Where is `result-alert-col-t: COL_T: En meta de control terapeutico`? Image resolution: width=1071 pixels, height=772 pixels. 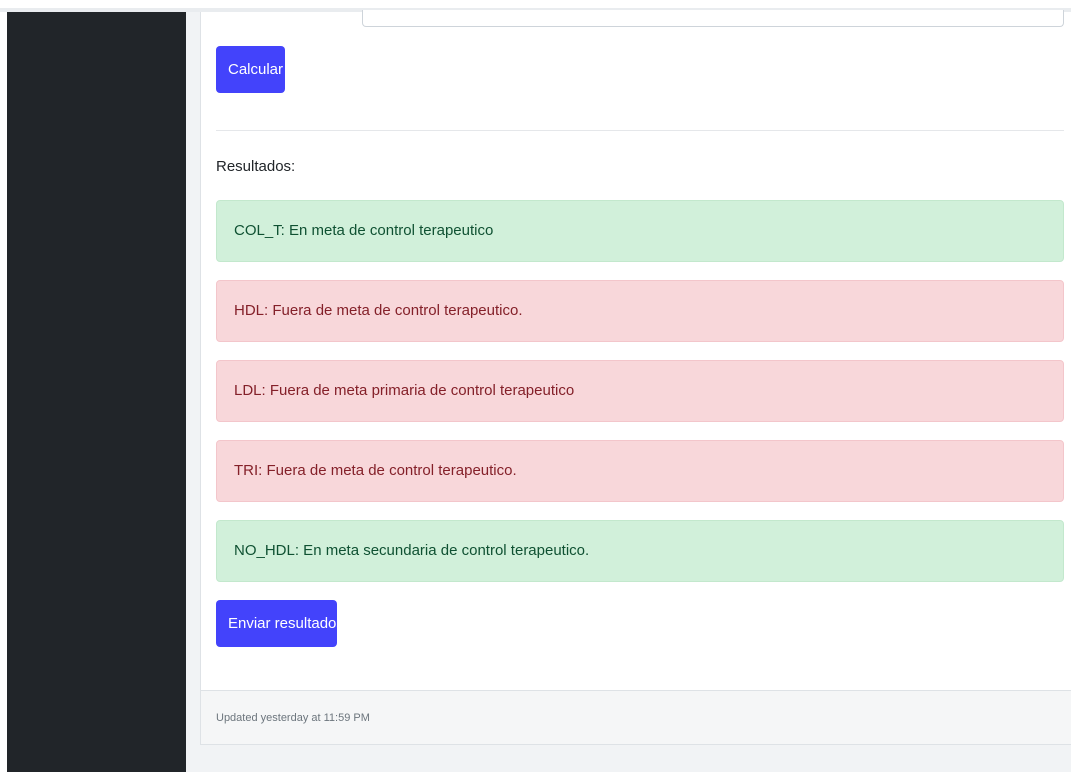 result-alert-col-t: COL_T: En meta de control terapeutico is located at coordinates (640, 231).